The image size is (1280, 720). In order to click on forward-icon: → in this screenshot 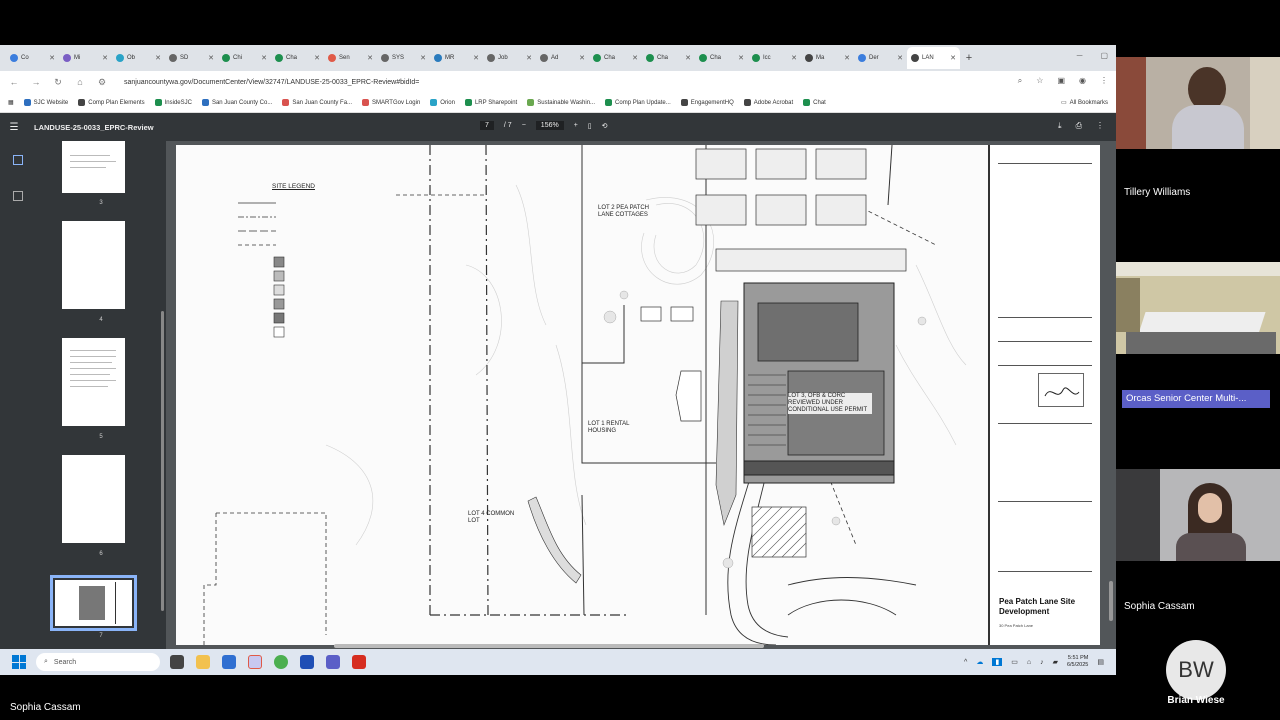, I will do `click(36, 82)`.